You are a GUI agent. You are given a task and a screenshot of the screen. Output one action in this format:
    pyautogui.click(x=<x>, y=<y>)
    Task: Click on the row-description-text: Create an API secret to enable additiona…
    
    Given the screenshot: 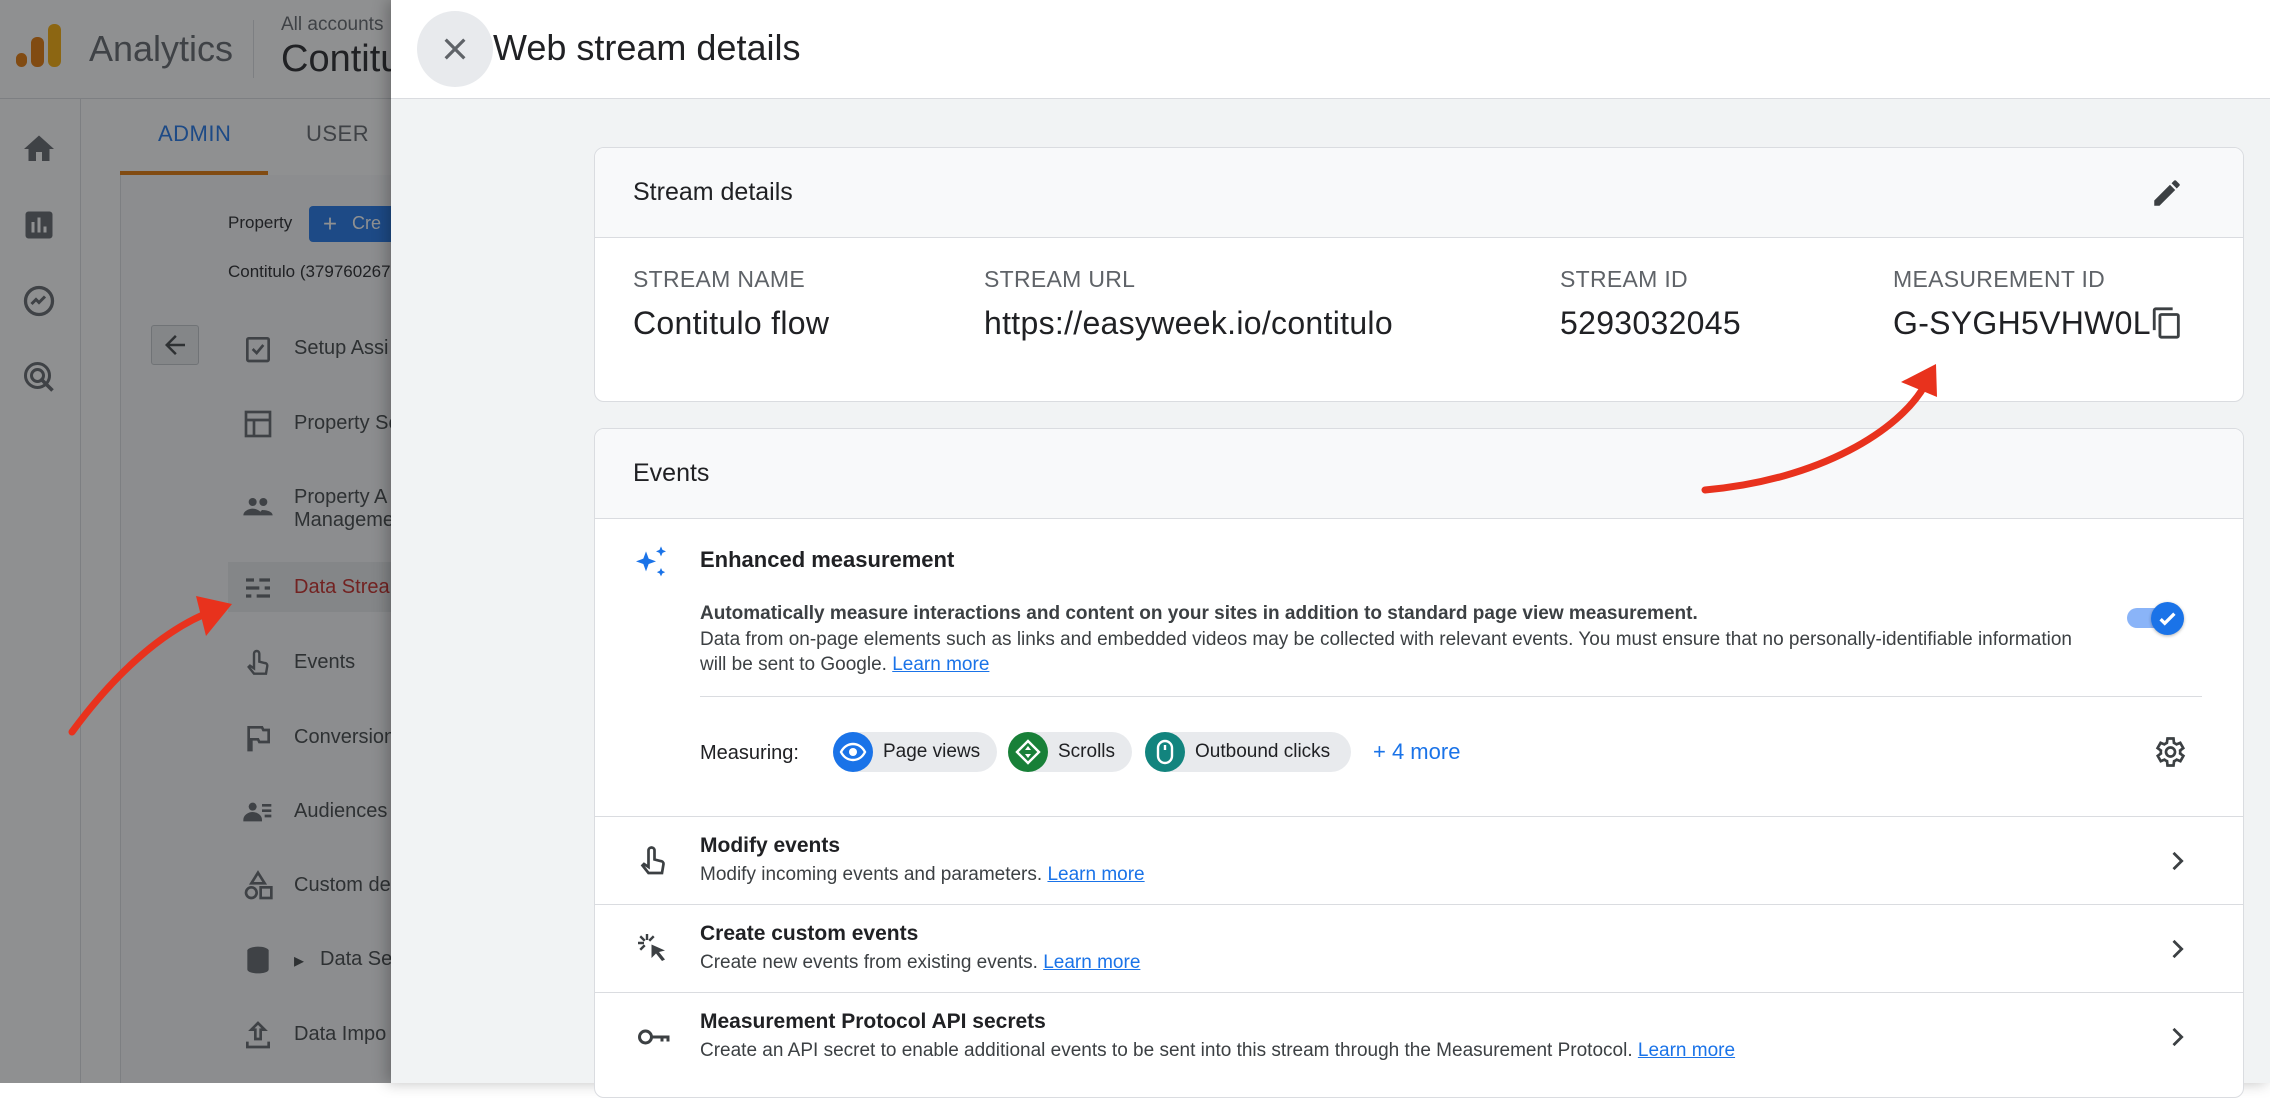 What is the action you would take?
    pyautogui.click(x=1166, y=1050)
    